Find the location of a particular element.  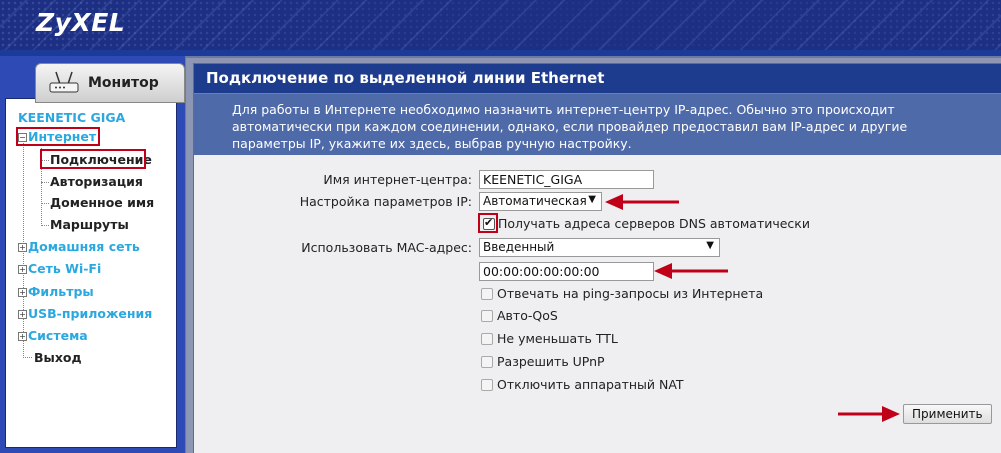

sidebar-item-label: Маршруты is located at coordinates (89, 224).